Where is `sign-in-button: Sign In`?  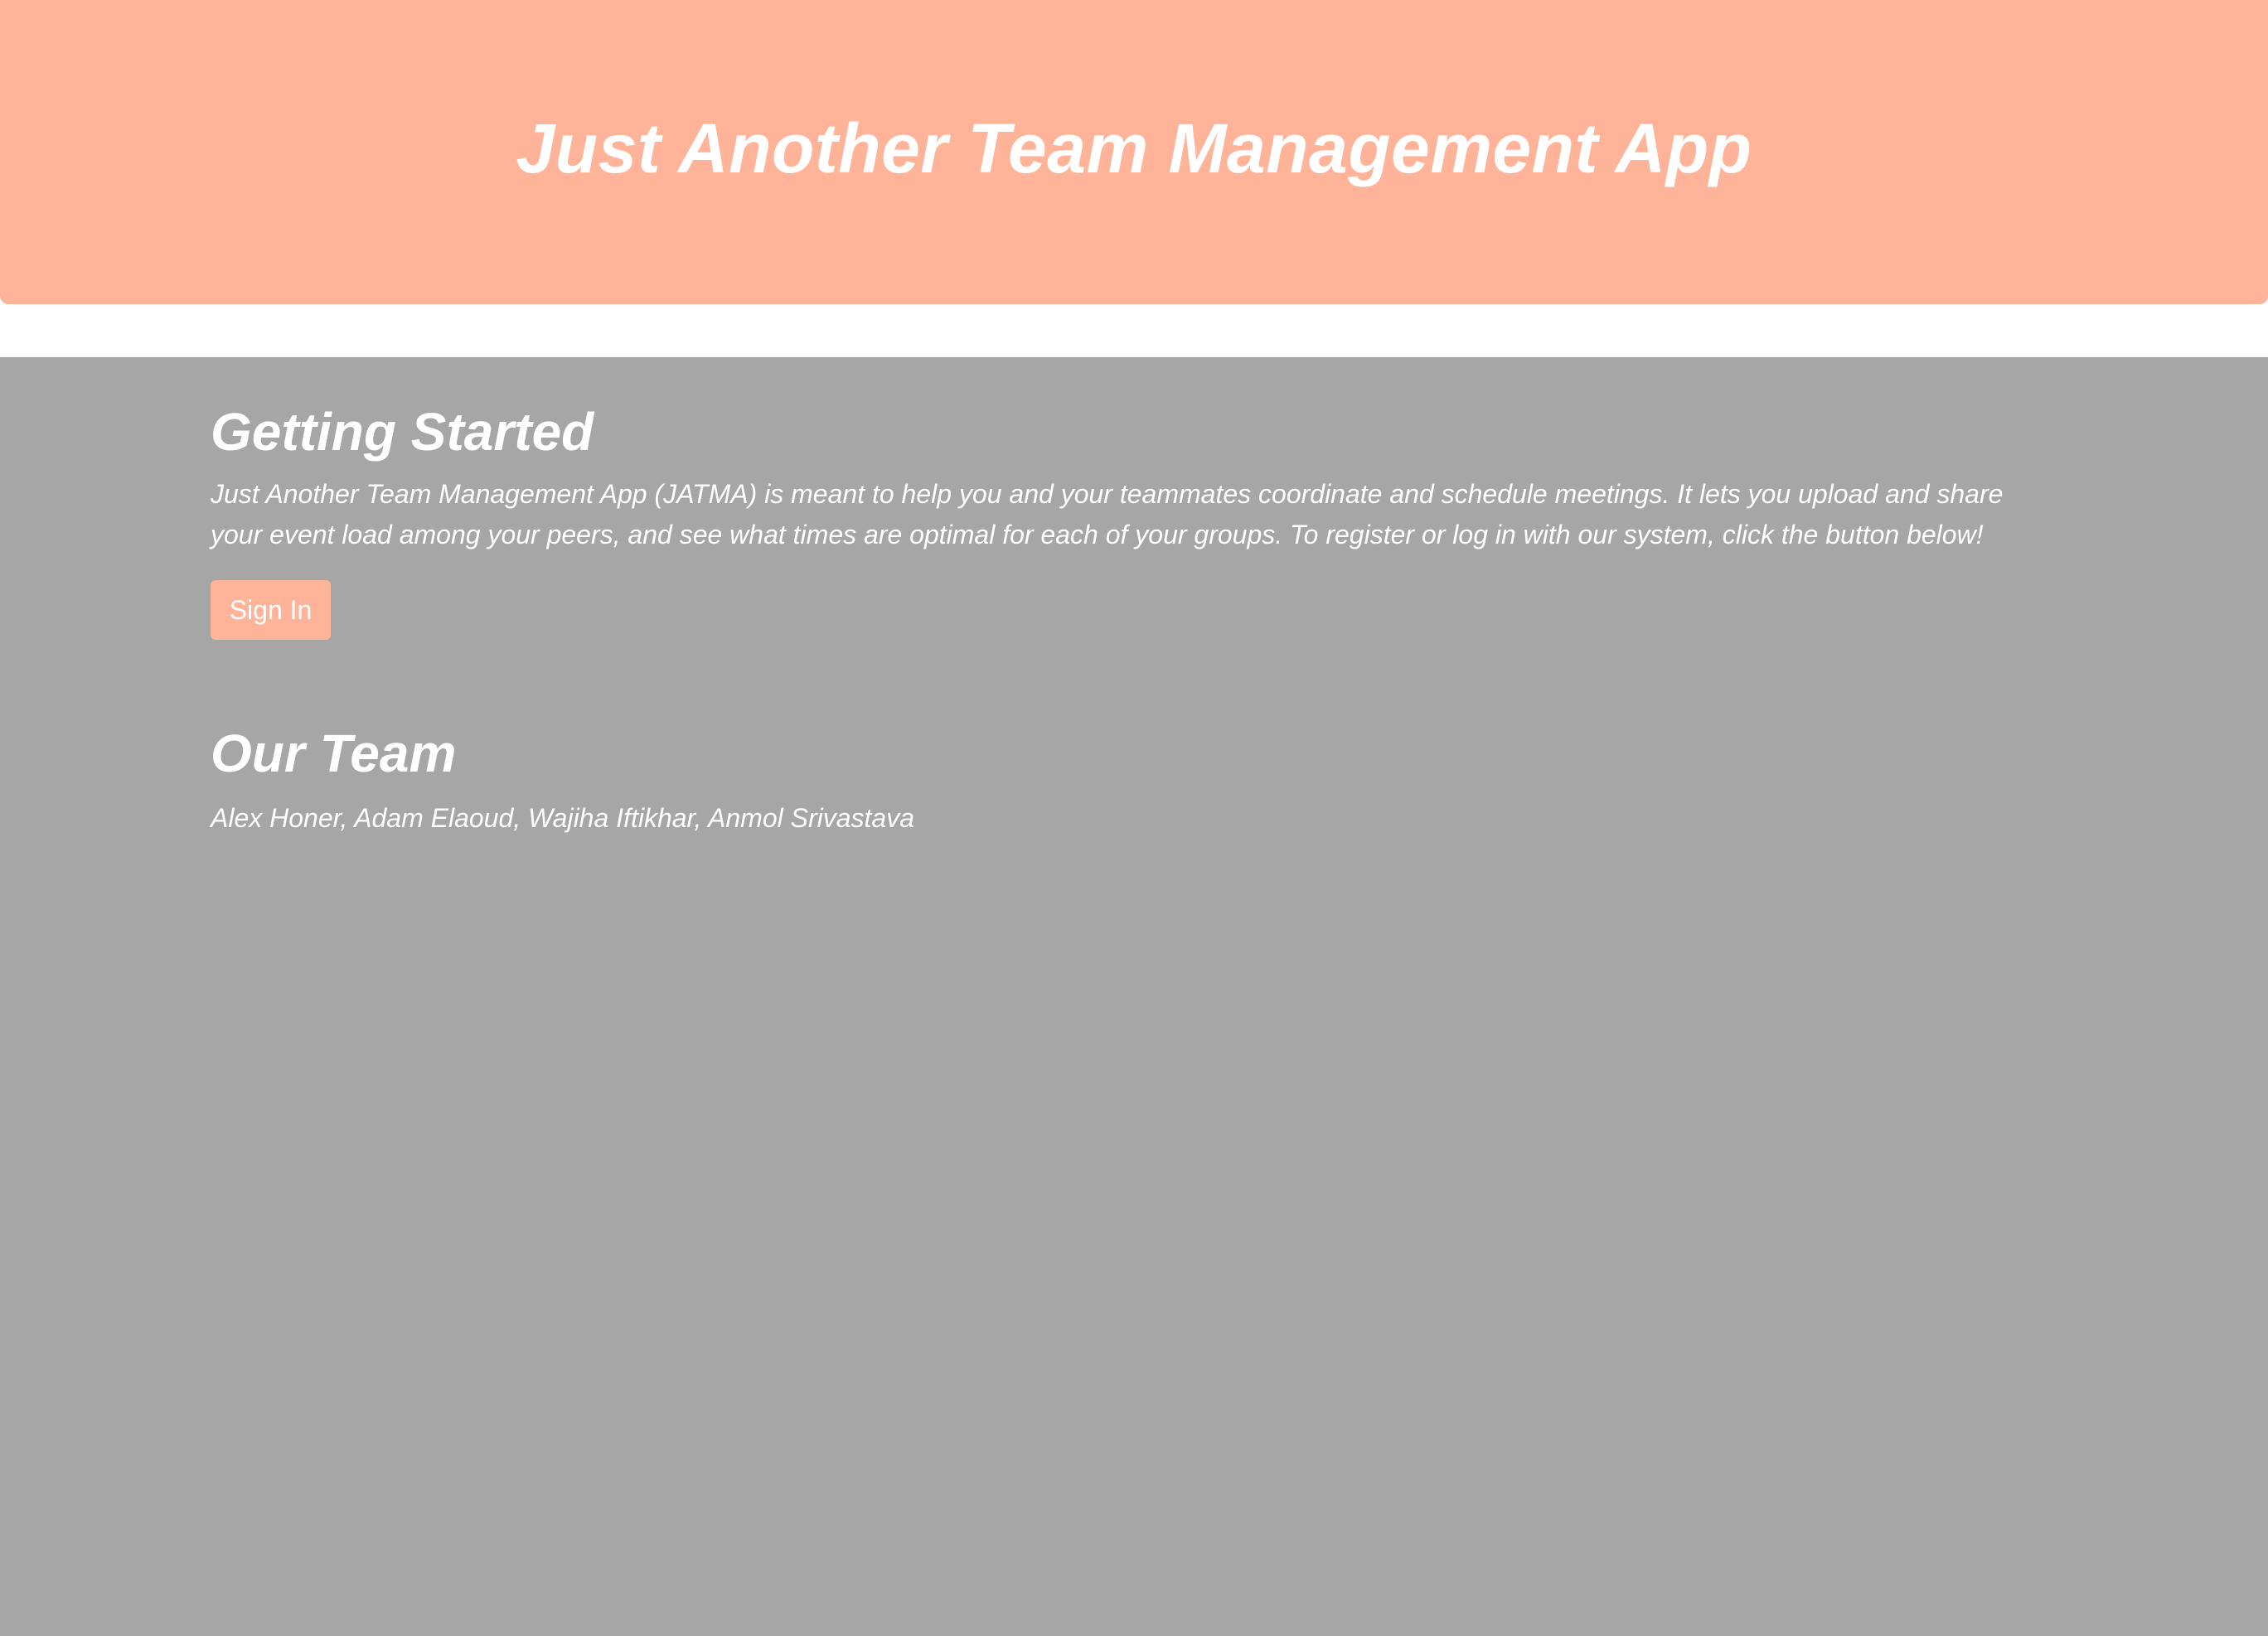 sign-in-button: Sign In is located at coordinates (271, 610).